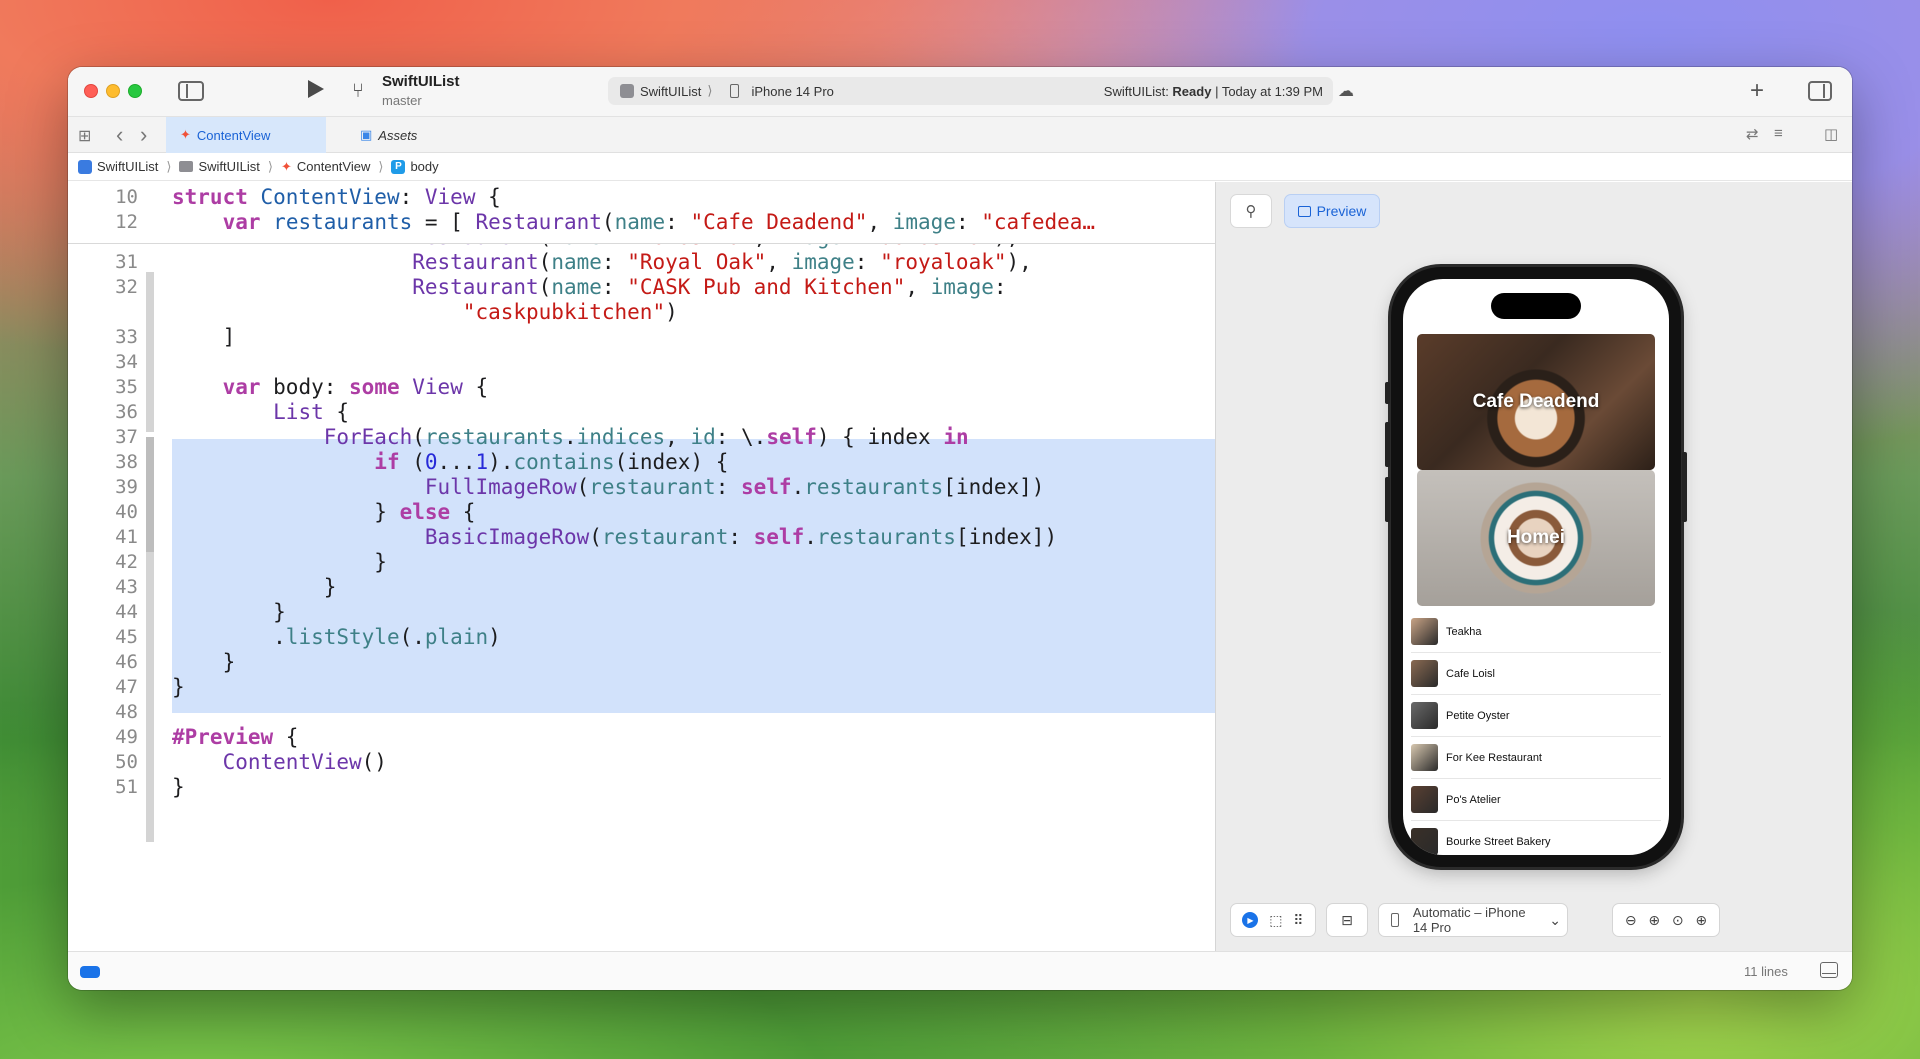  What do you see at coordinates (1536, 402) in the screenshot?
I see `full-image-row: Cafe Deadend` at bounding box center [1536, 402].